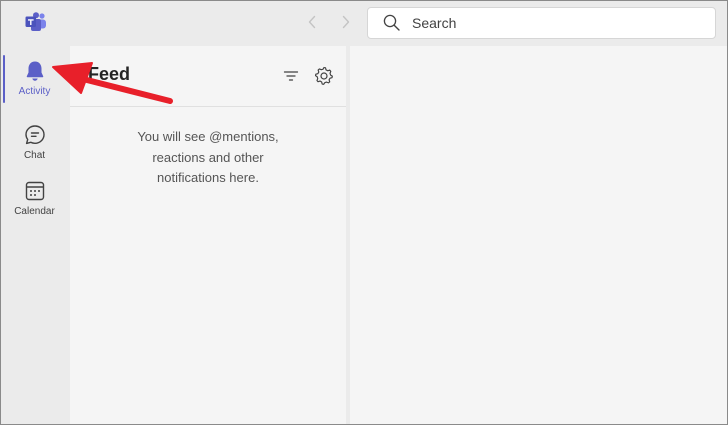 The image size is (728, 425). What do you see at coordinates (34, 71) in the screenshot?
I see `bell-icon` at bounding box center [34, 71].